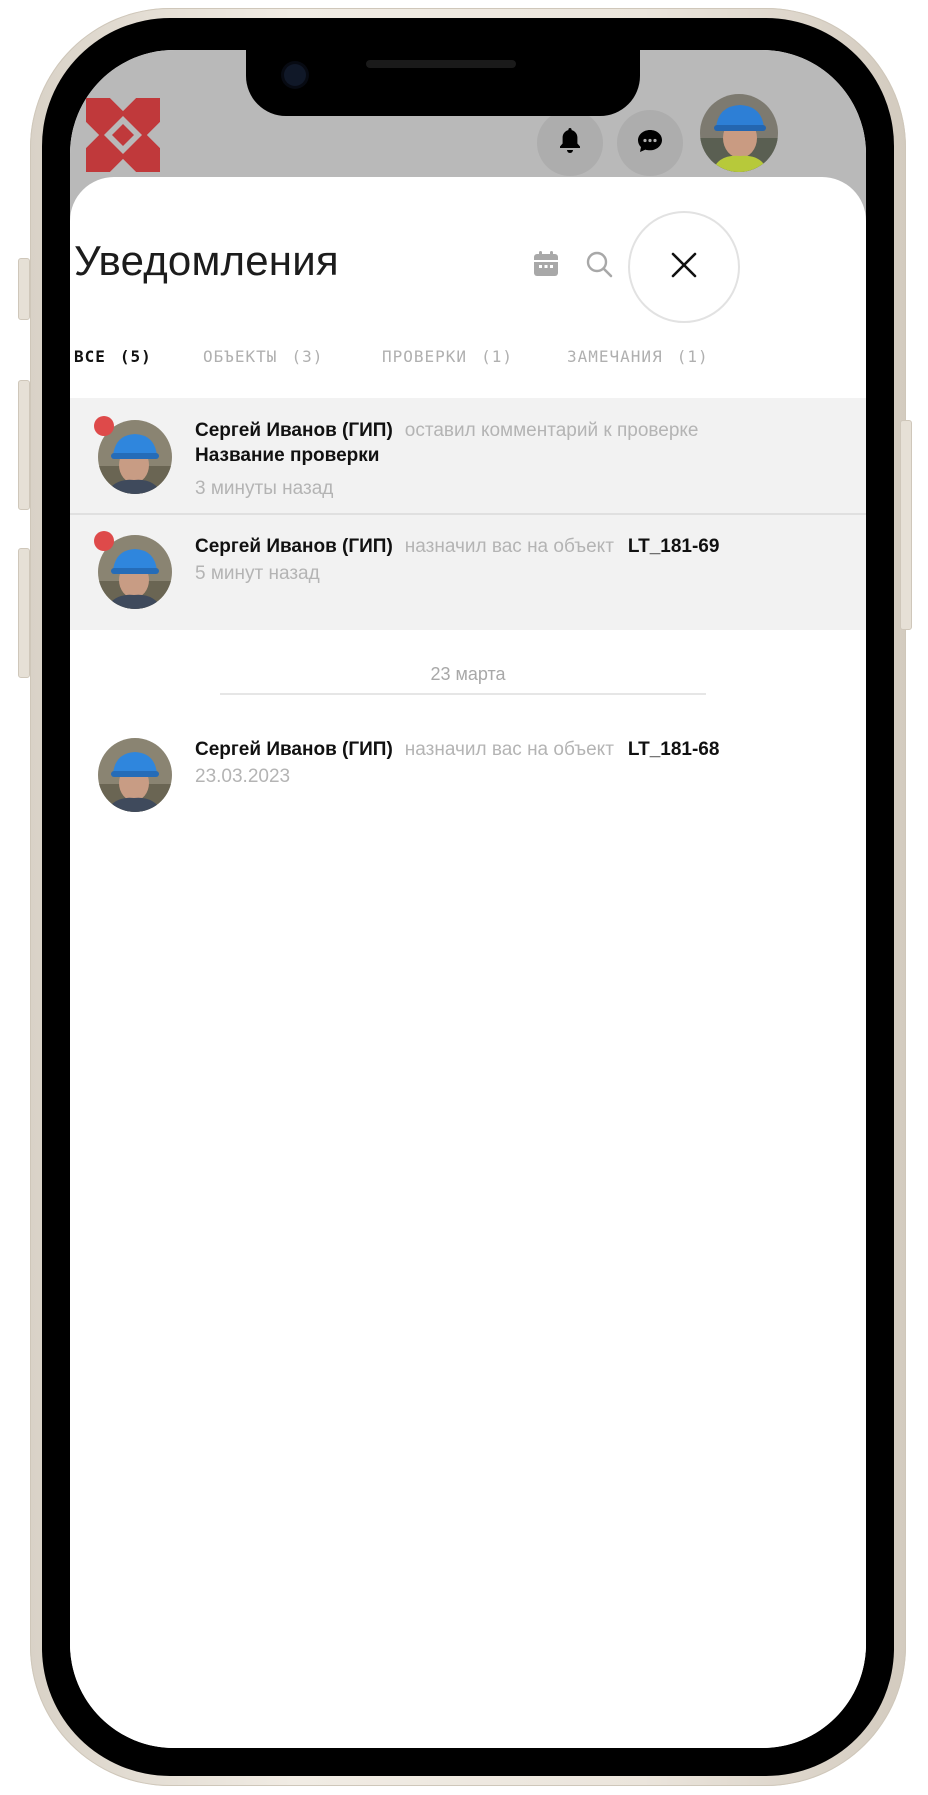 This screenshot has height=1795, width=928. Describe the element at coordinates (135, 356) in the screenshot. I see `tab-count: (5)` at that location.